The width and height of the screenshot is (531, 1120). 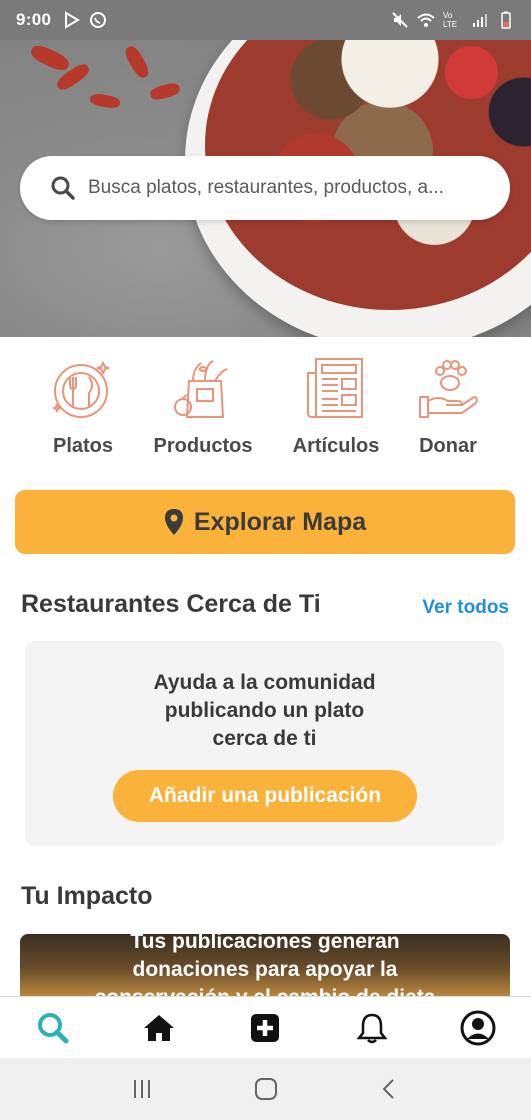 I want to click on category-platos: Platos, so click(x=83, y=406).